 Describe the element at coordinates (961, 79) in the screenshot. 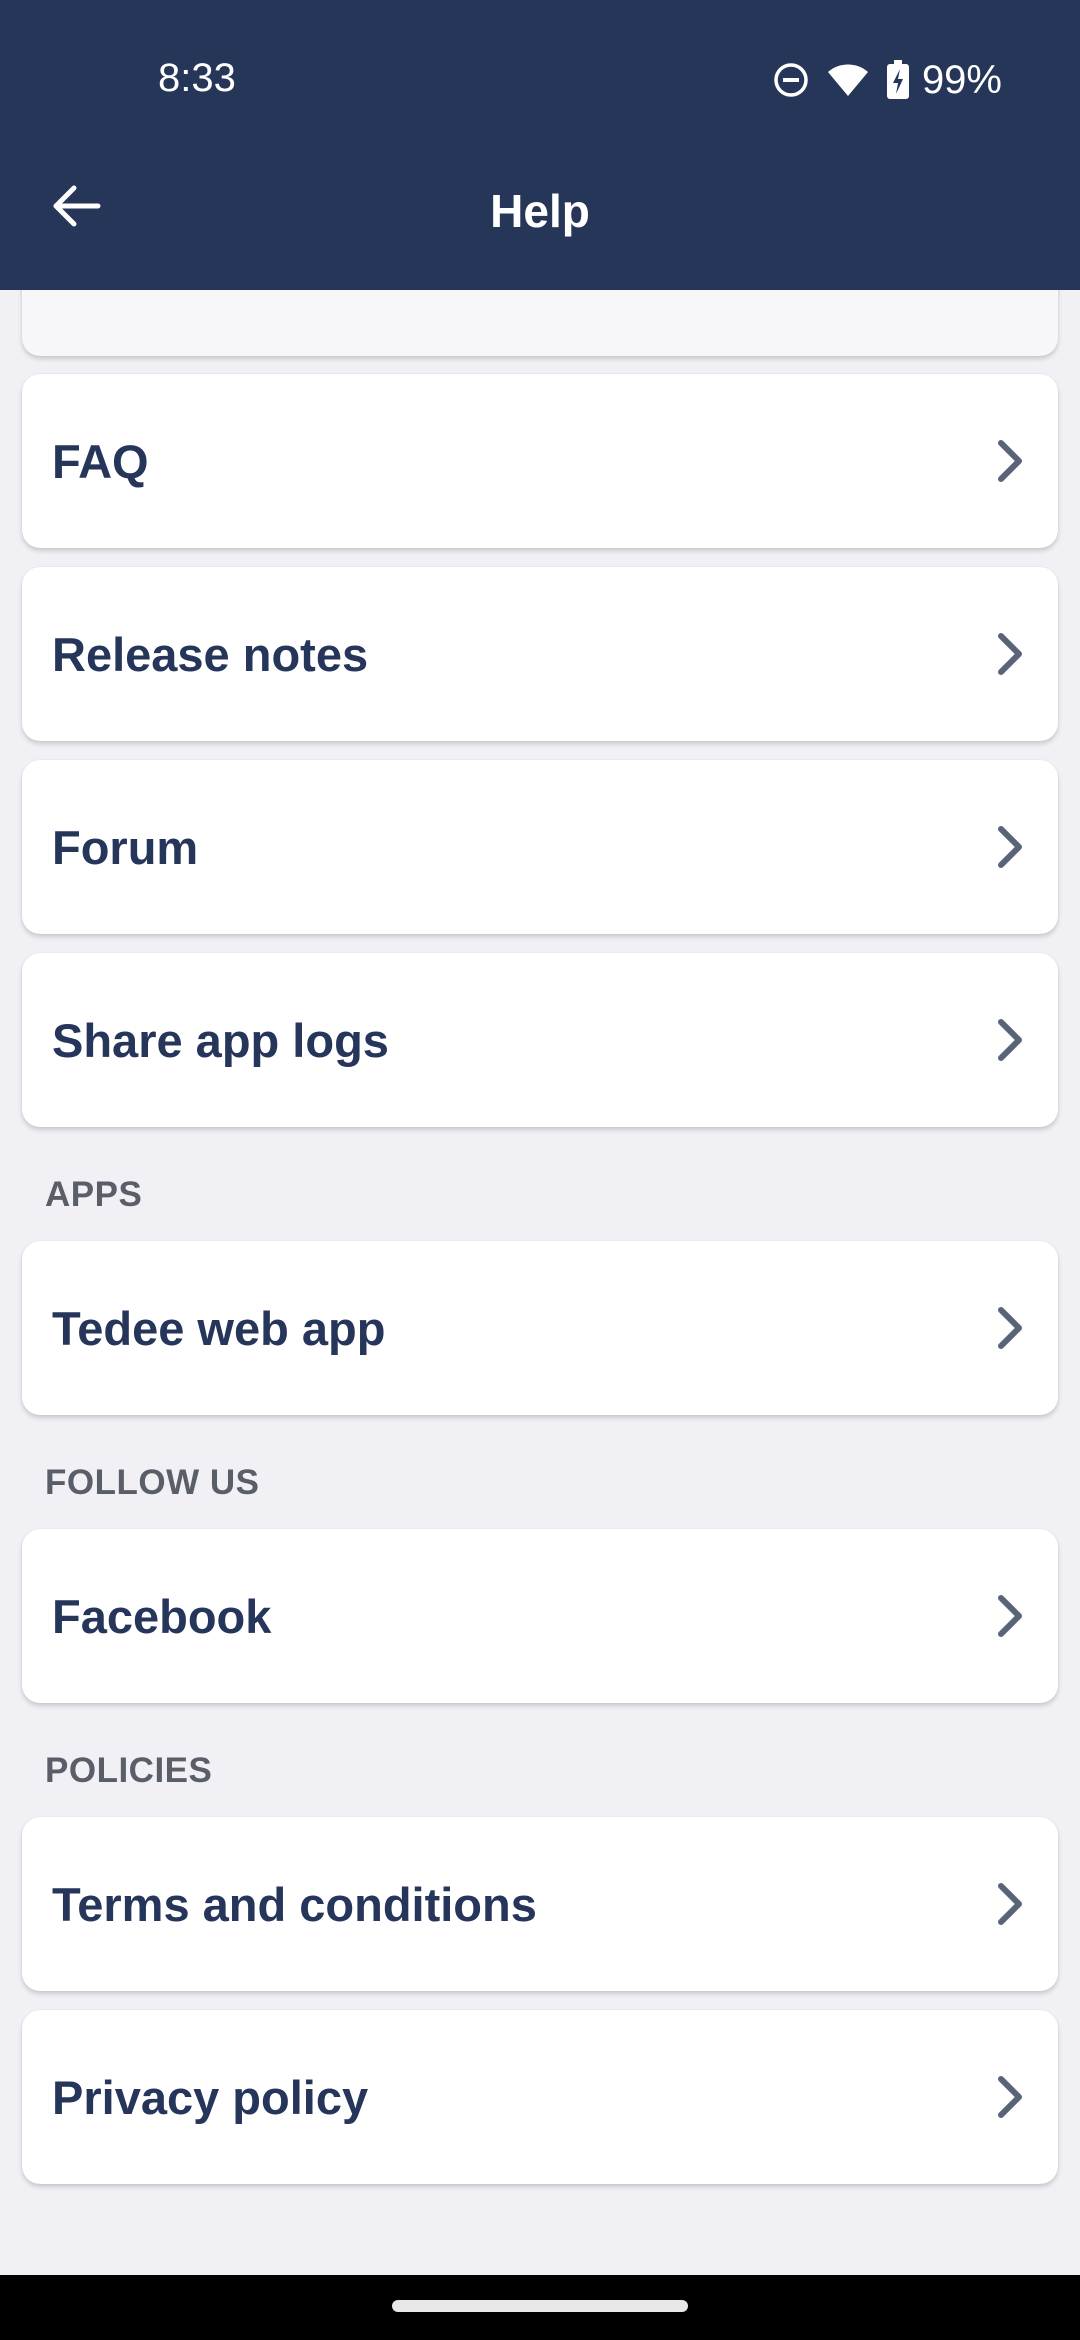

I see `battery-percentage: 99%` at that location.